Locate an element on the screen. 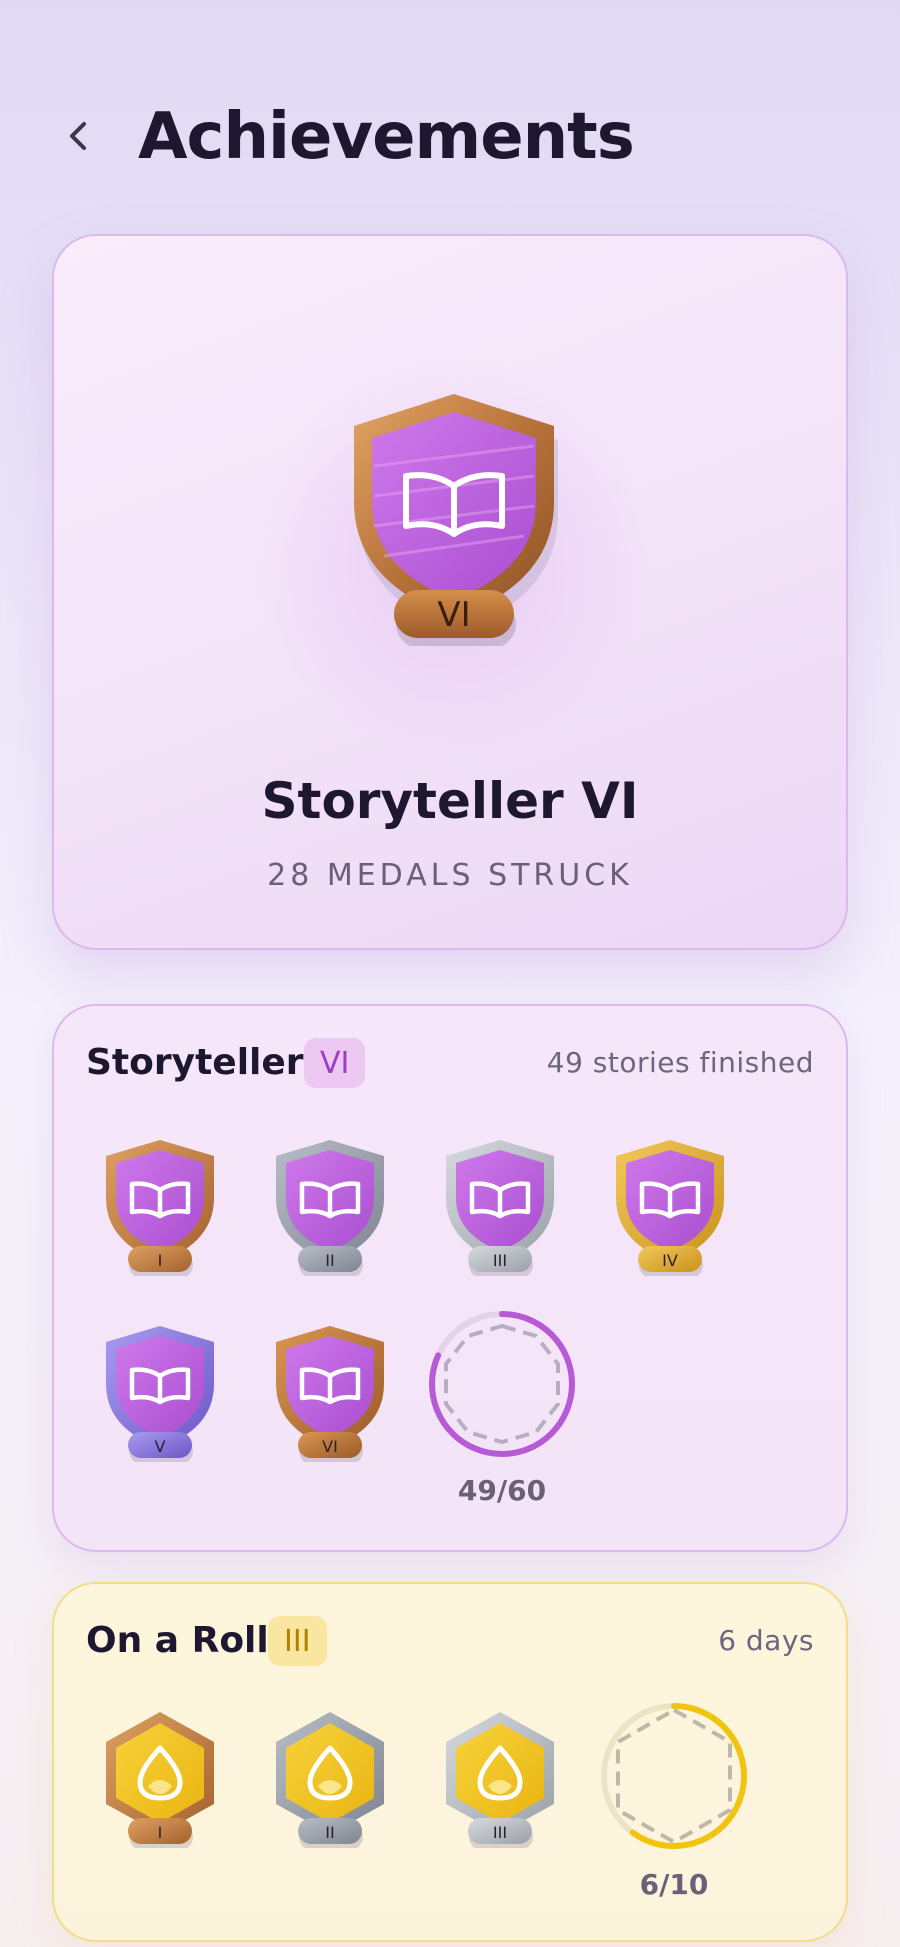  back-button is located at coordinates (78, 136).